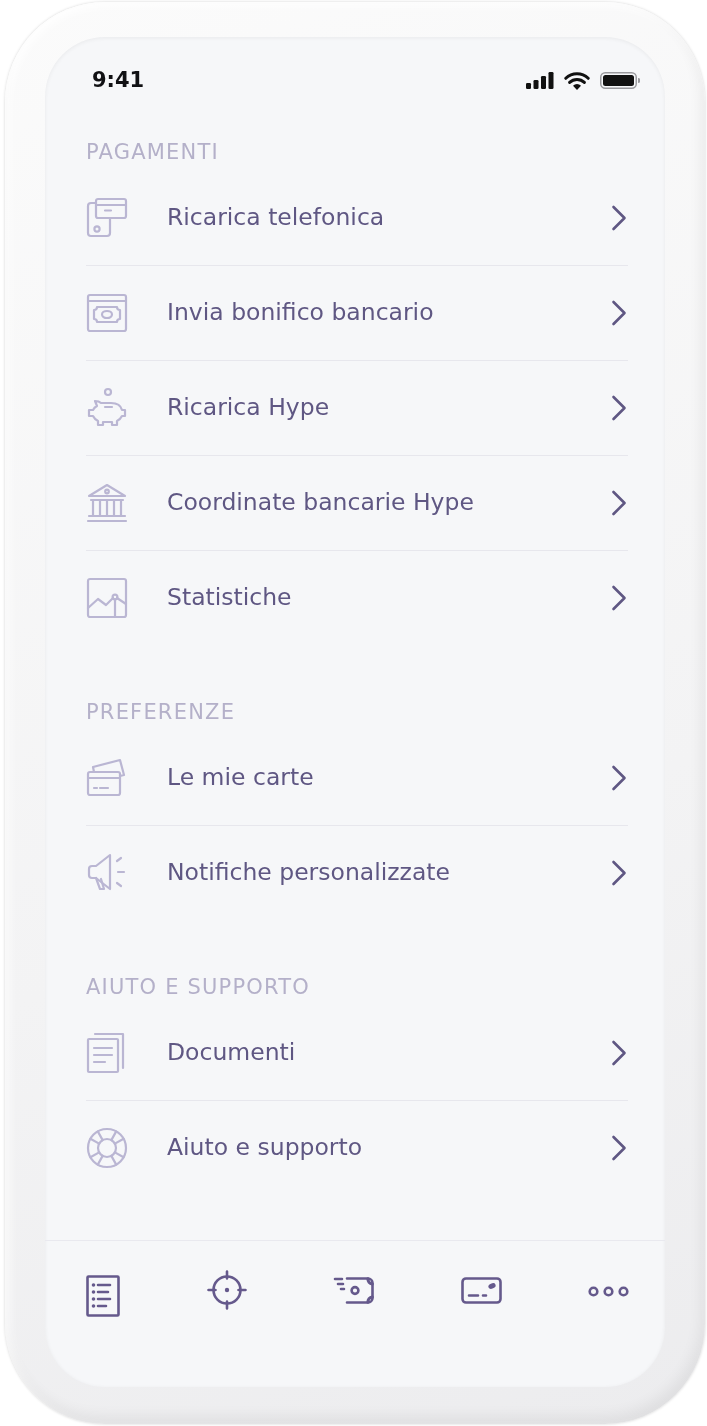 The width and height of the screenshot is (707, 1426). I want to click on banknote-icon, so click(107, 313).